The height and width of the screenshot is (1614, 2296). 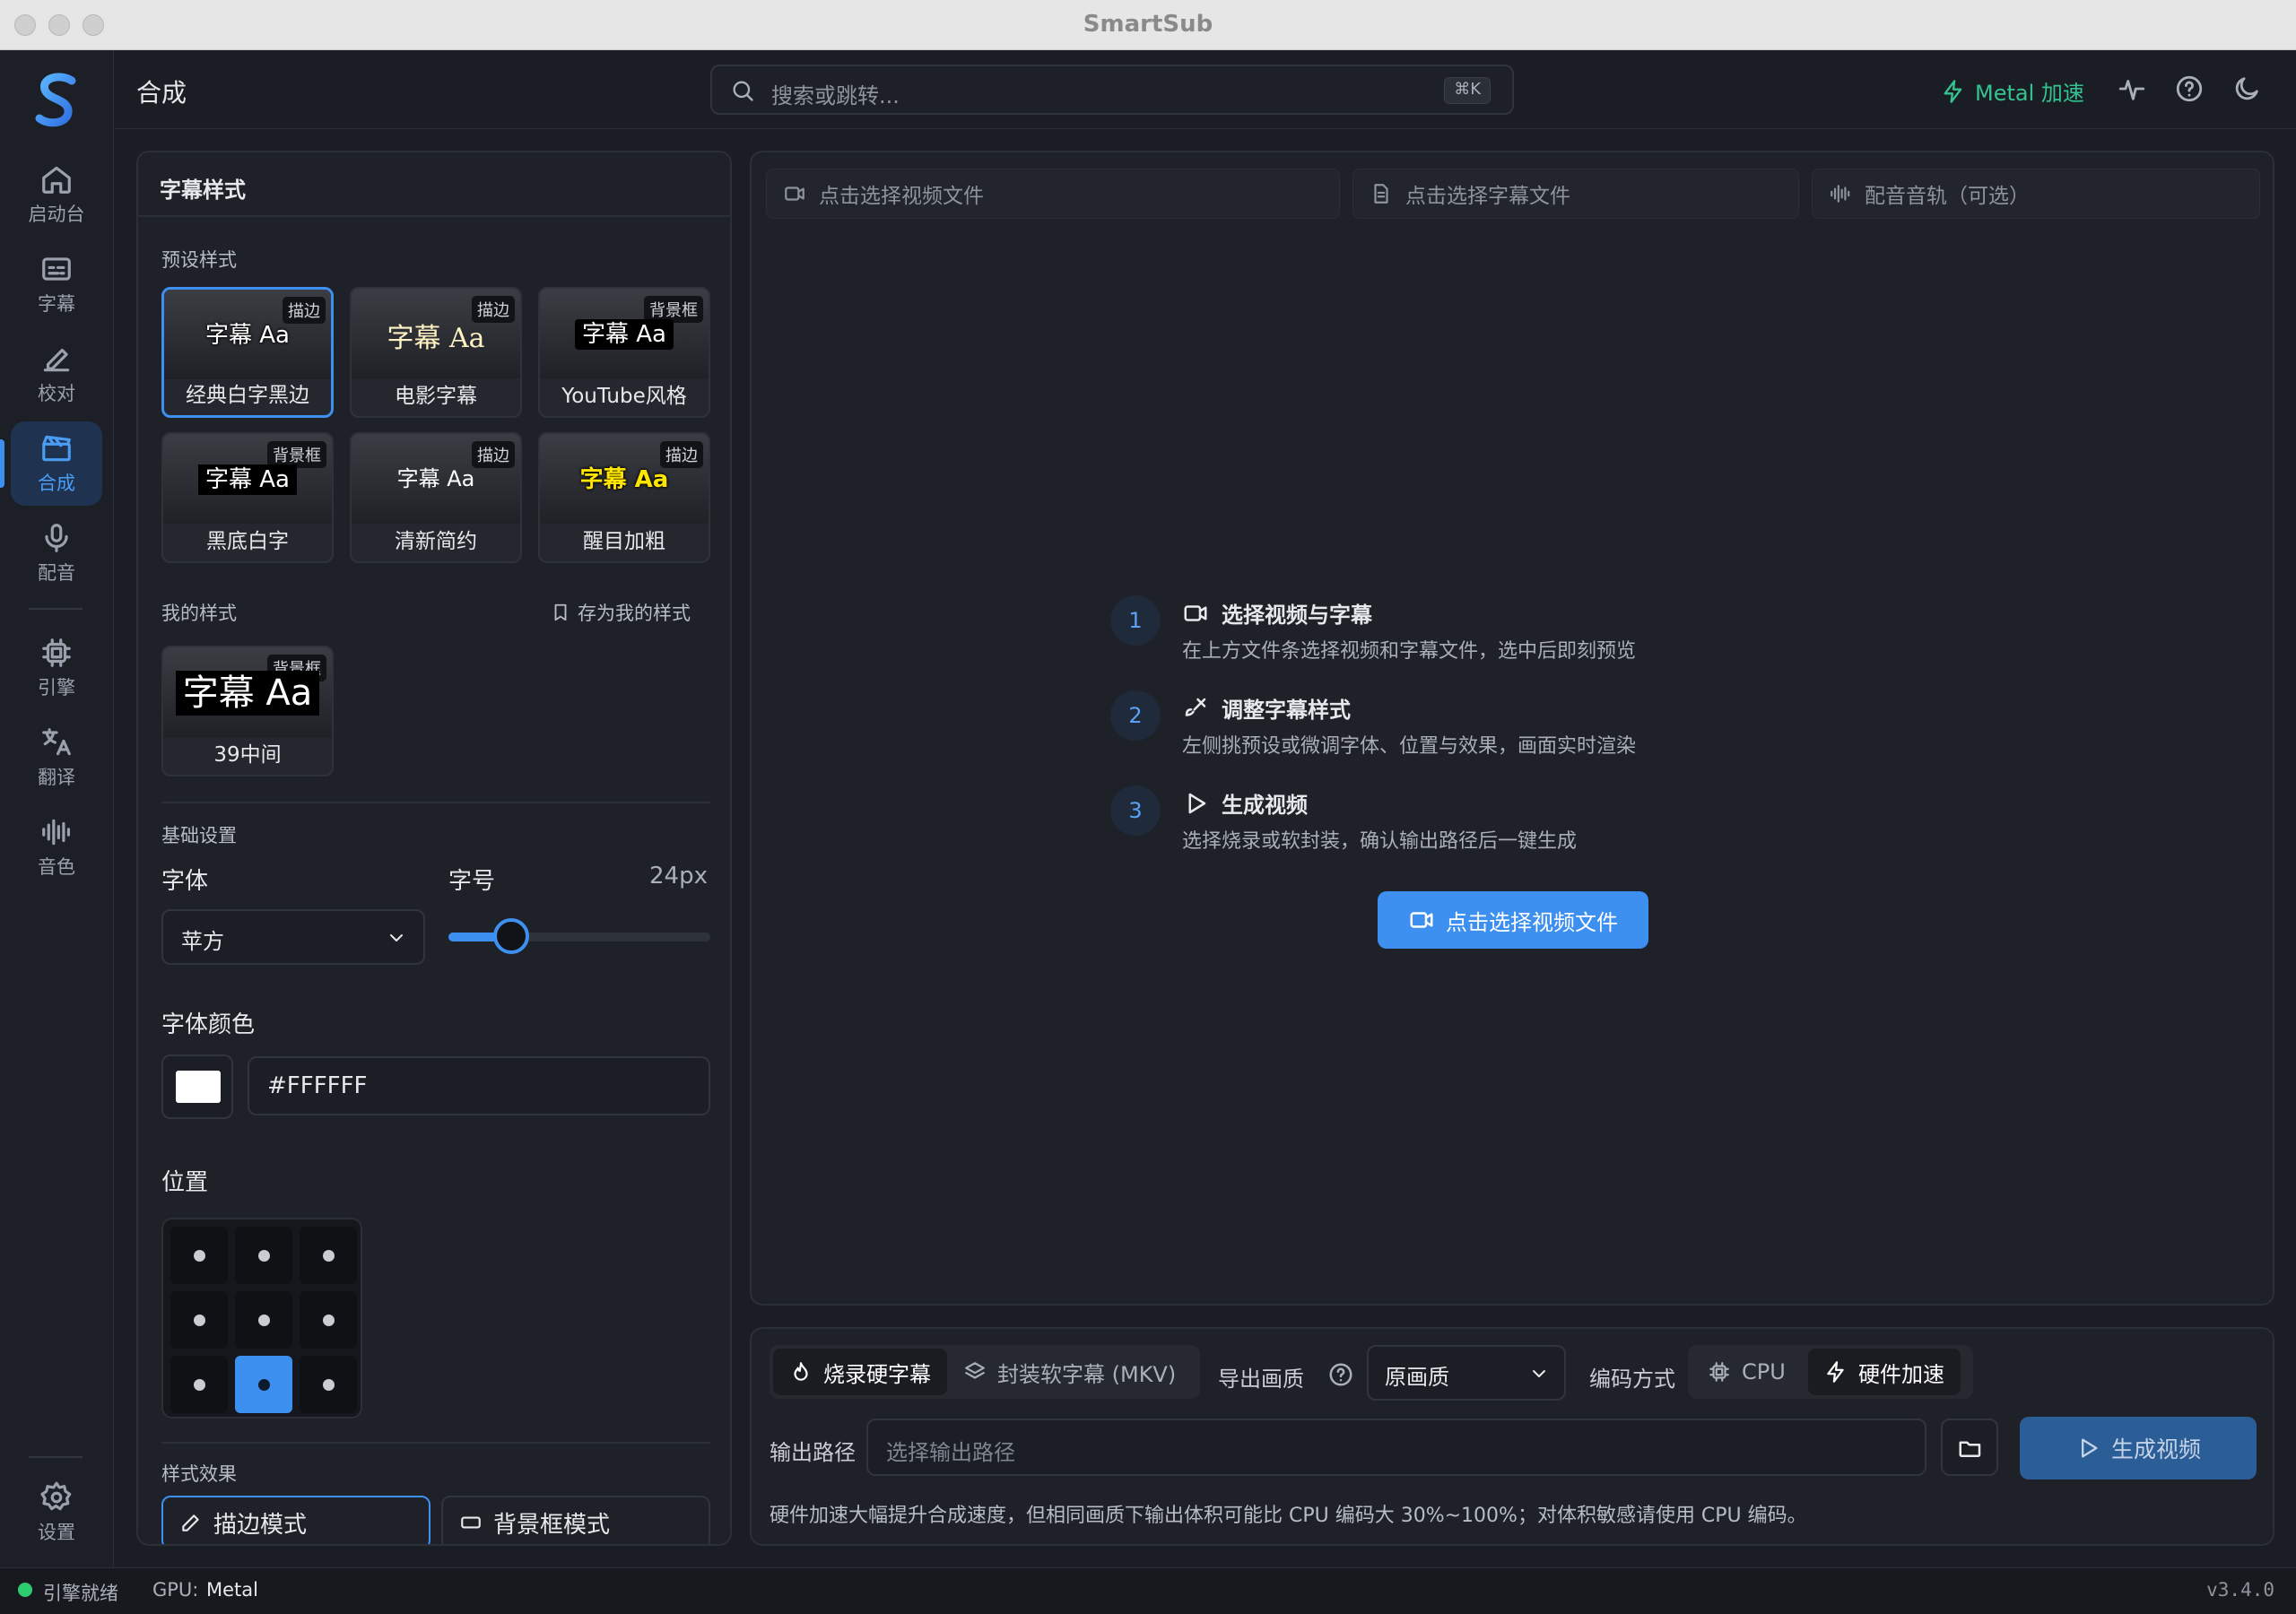 What do you see at coordinates (293, 937) in the screenshot?
I see `font-select: 苹方` at bounding box center [293, 937].